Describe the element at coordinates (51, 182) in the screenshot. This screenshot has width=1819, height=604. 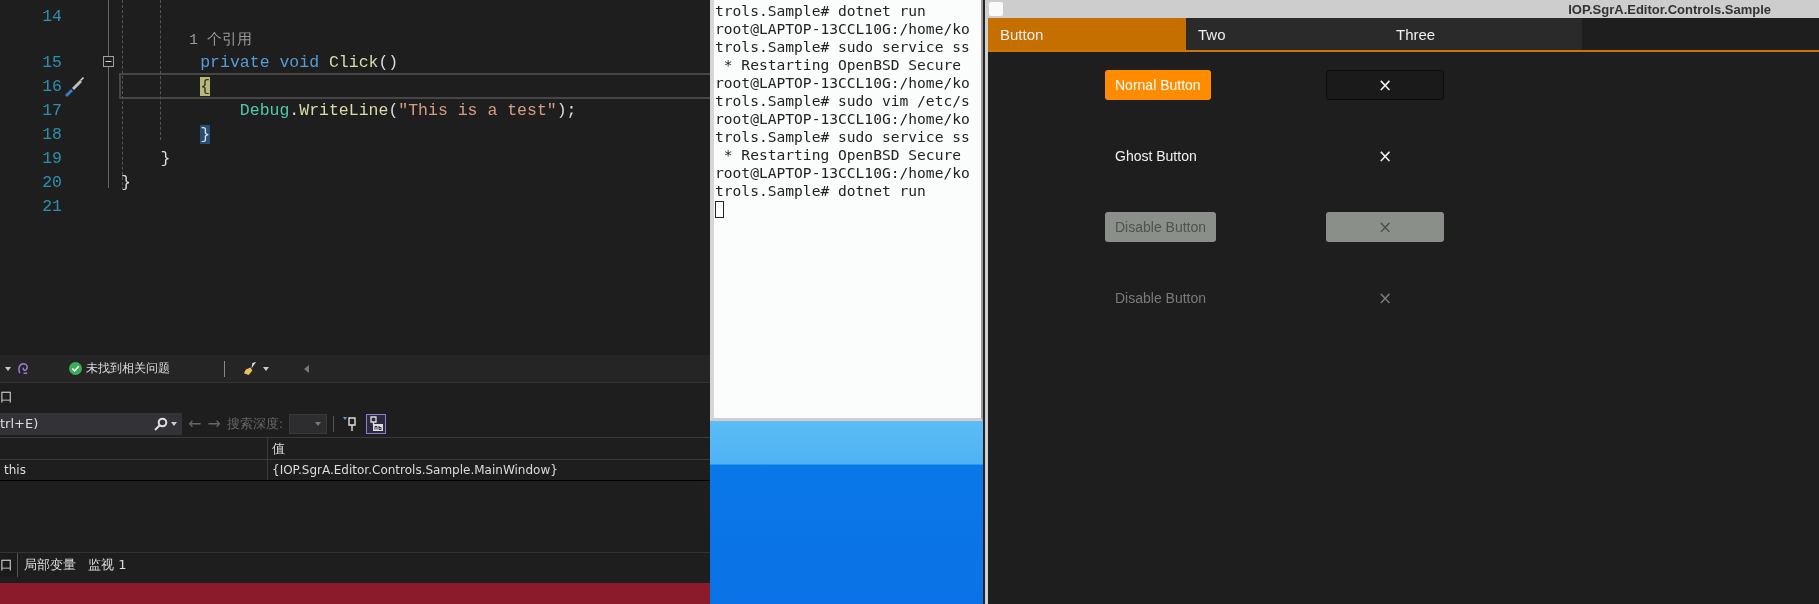
I see `line-number: 20` at that location.